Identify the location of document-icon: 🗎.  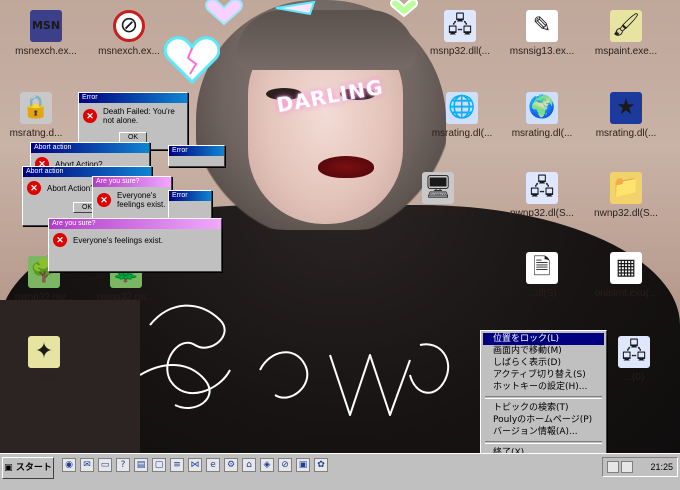
(542, 268).